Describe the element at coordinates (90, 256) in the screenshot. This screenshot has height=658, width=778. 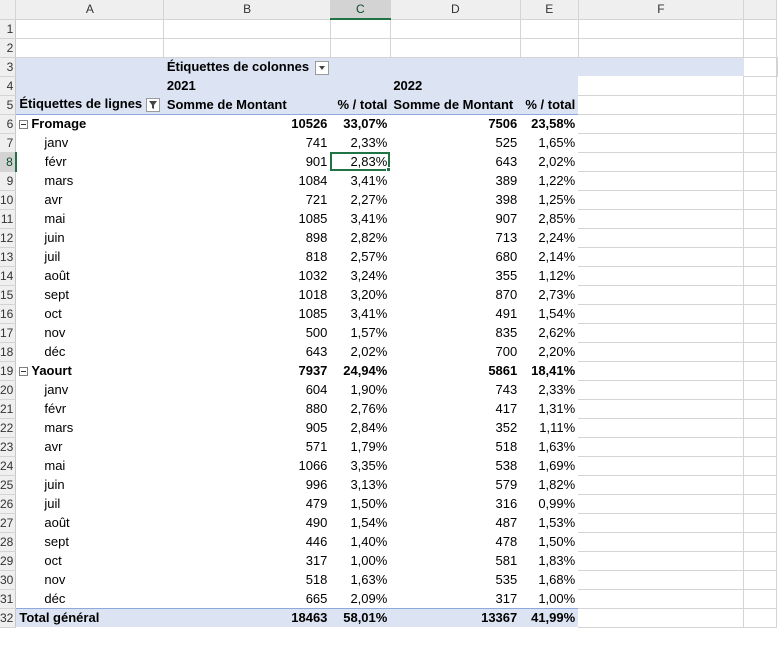
I see `month-label: juil` at that location.